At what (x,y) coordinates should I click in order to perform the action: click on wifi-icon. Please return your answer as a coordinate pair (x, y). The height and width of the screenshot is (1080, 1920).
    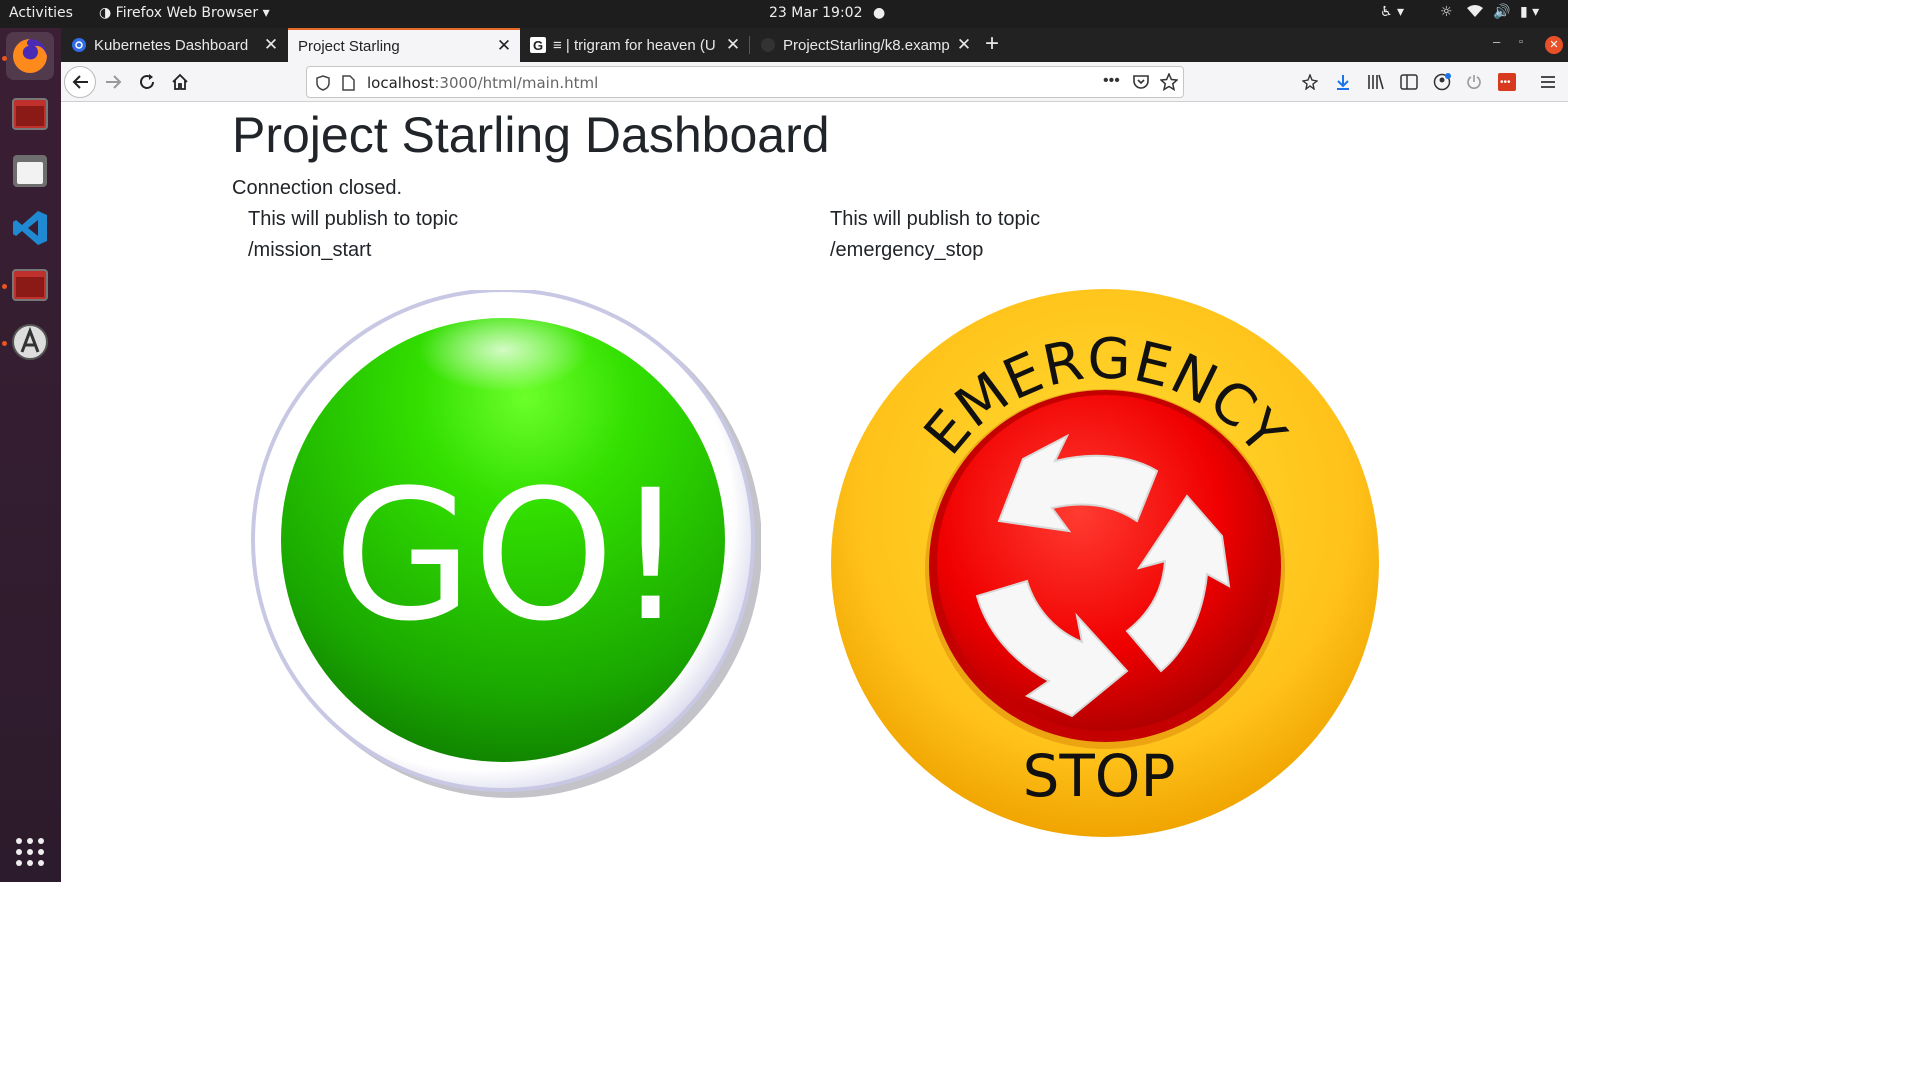
    Looking at the image, I should click on (1475, 13).